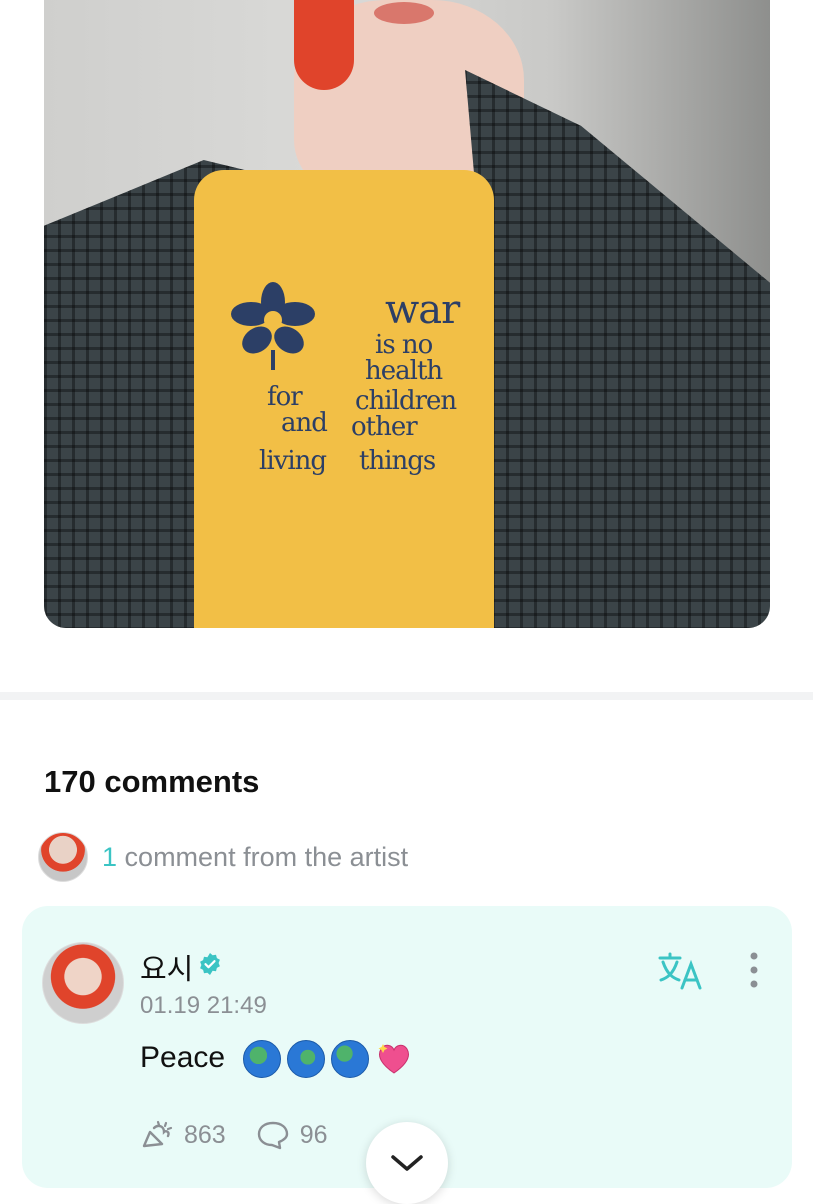 Image resolution: width=813 pixels, height=1204 pixels. Describe the element at coordinates (157, 1134) in the screenshot. I see `cheer-icon` at that location.